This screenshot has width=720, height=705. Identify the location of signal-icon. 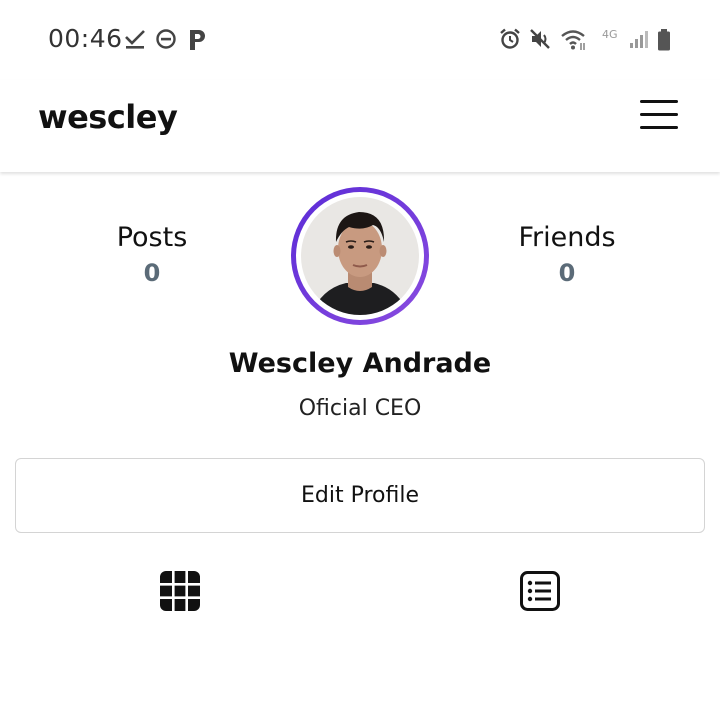
(639, 39).